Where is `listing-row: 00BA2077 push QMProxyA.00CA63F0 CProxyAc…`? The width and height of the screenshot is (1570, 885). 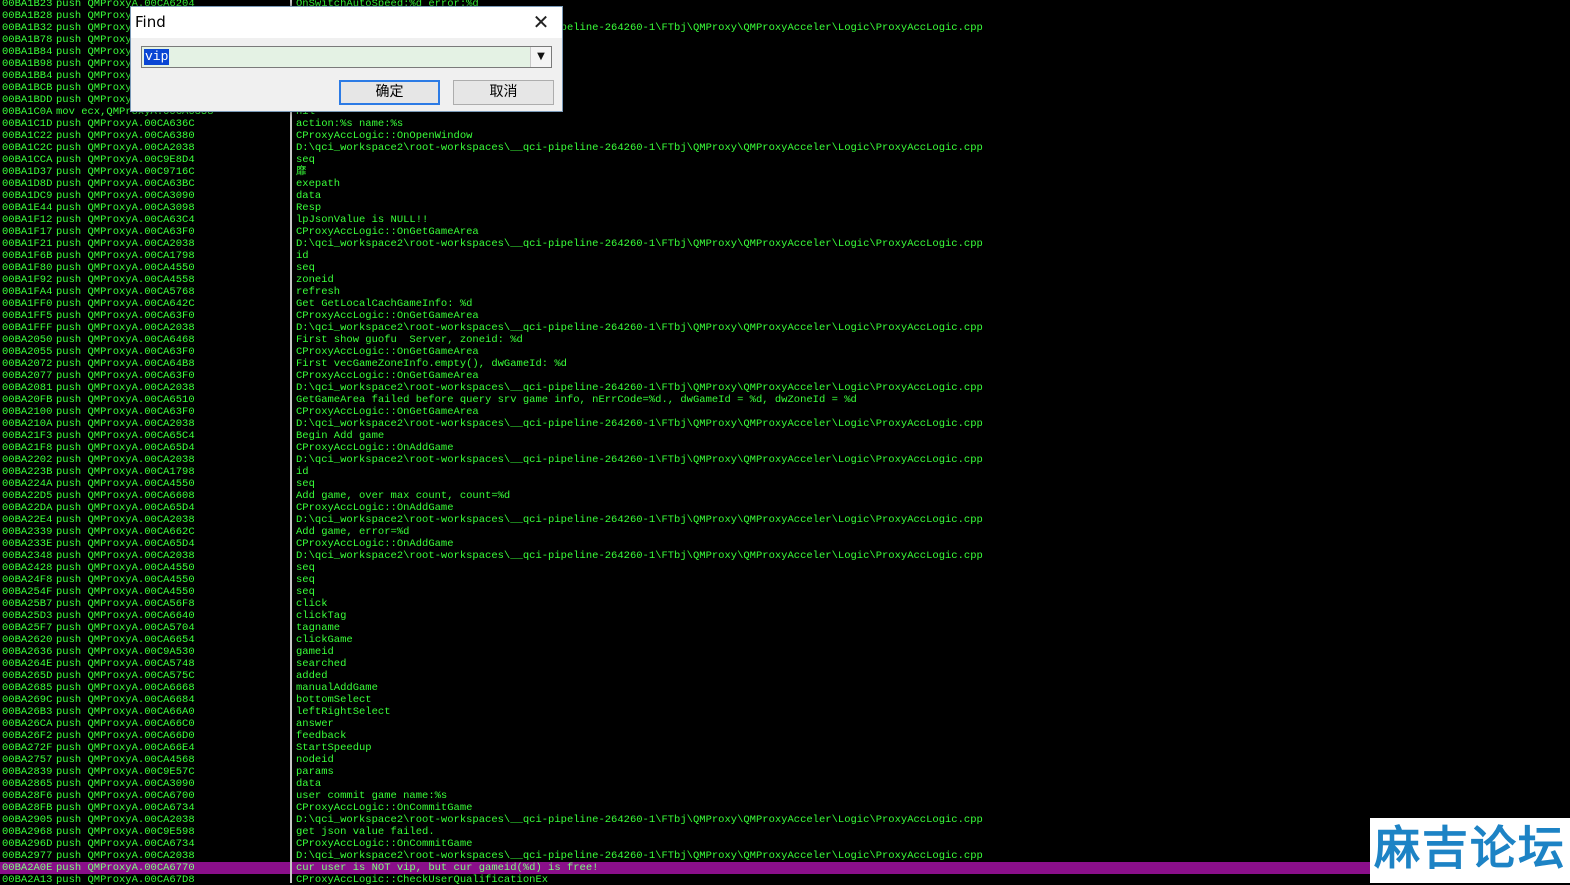 listing-row: 00BA2077 push QMProxyA.00CA63F0 CProxyAc… is located at coordinates (785, 376).